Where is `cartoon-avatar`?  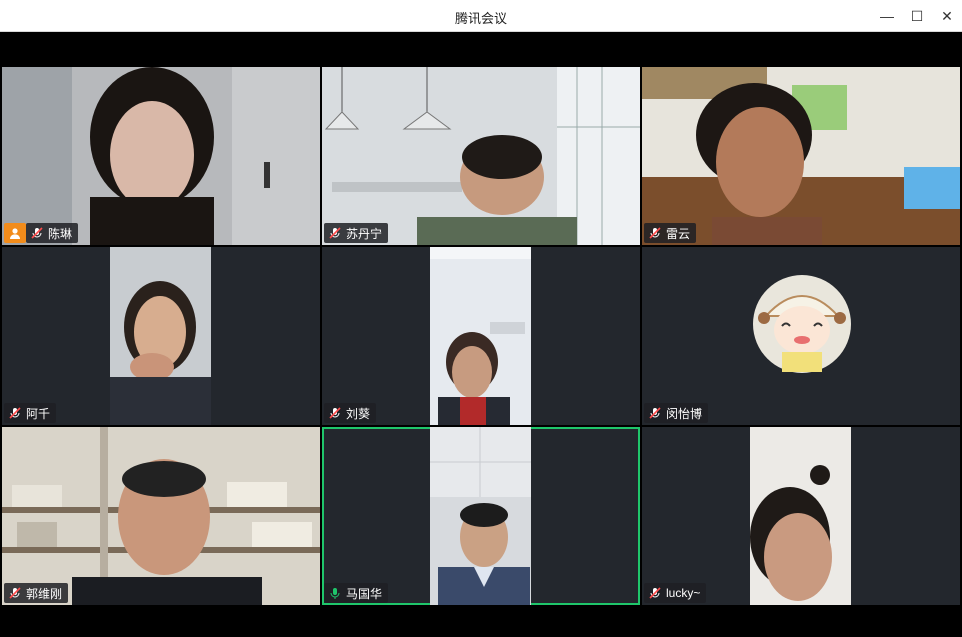 cartoon-avatar is located at coordinates (802, 324).